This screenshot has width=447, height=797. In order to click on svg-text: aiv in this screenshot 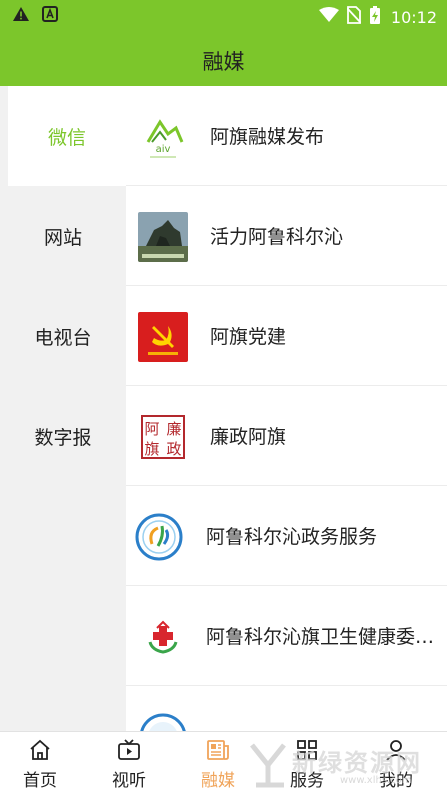, I will do `click(163, 149)`.